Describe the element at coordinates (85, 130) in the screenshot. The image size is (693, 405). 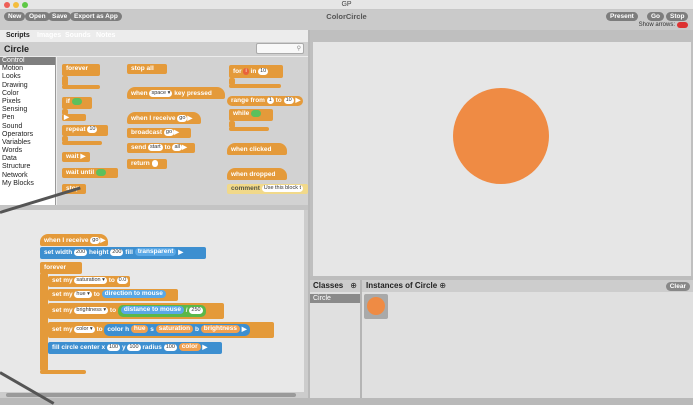
I see `repeat-block: repeat 10` at that location.